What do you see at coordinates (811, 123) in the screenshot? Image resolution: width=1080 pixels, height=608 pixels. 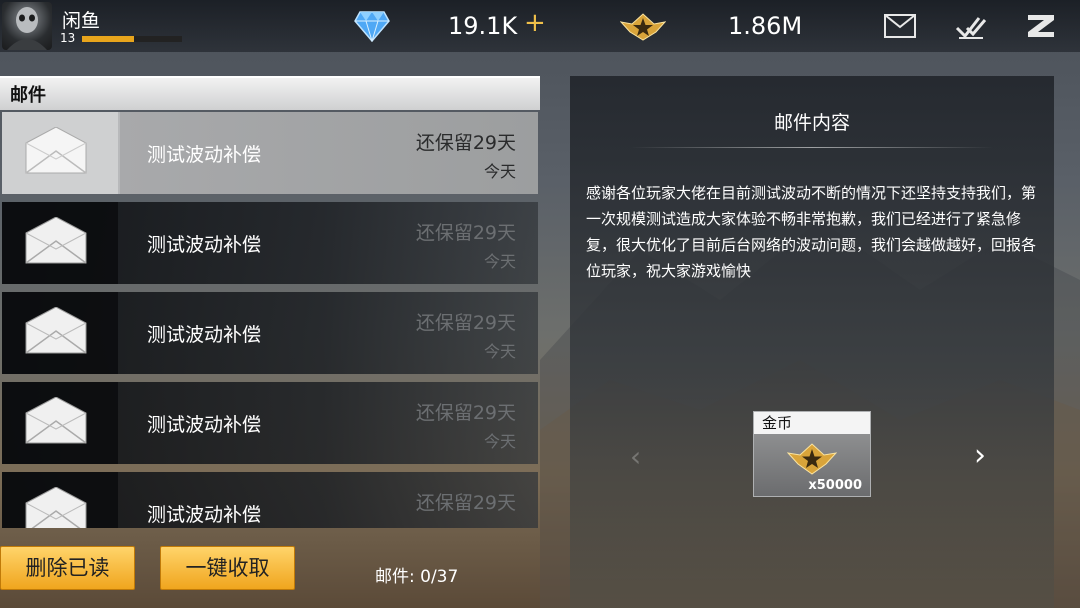 I see `content-title: 邮件内容` at bounding box center [811, 123].